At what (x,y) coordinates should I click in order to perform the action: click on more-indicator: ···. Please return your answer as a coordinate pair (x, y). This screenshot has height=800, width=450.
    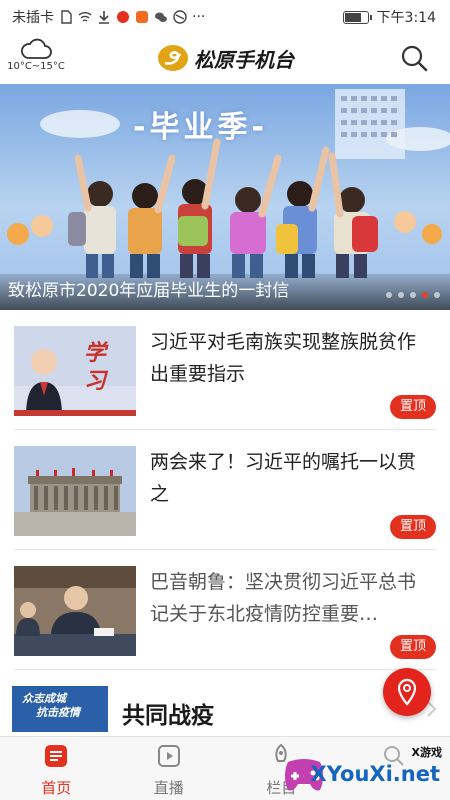
    Looking at the image, I should click on (199, 17).